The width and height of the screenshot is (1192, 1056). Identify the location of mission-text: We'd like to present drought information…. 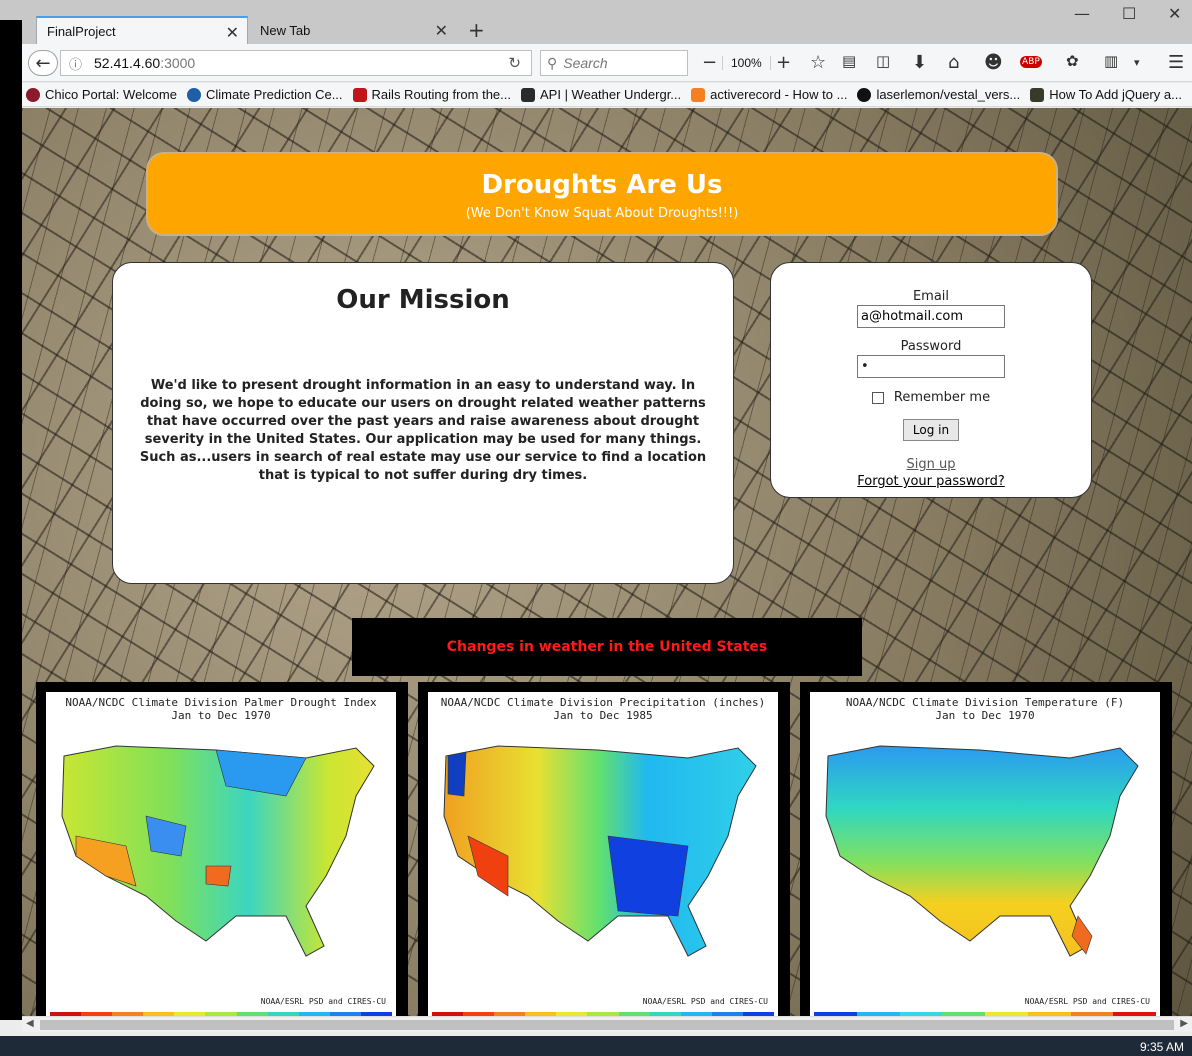
(423, 430).